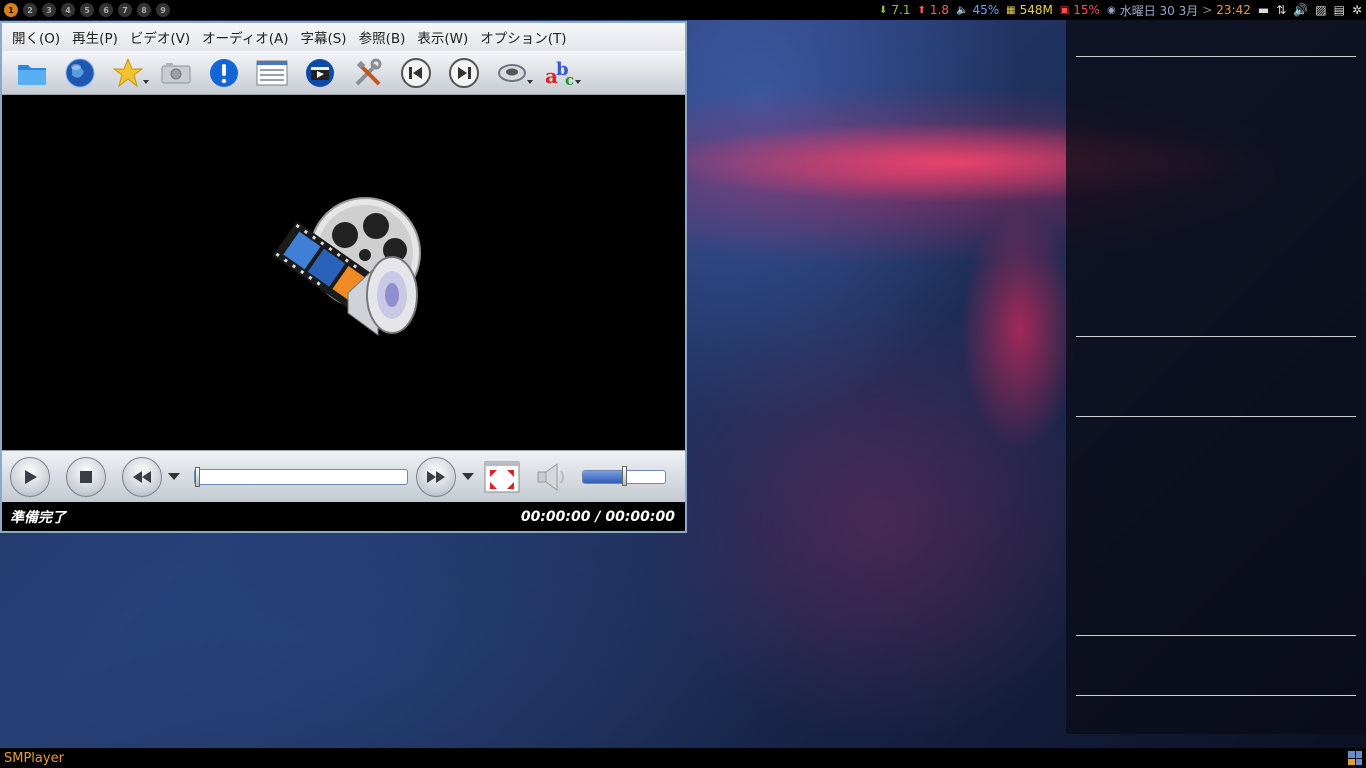 The height and width of the screenshot is (768, 1366). What do you see at coordinates (343, 516) in the screenshot?
I see `status-bar: 準備完了 00:00:00 / 00:00:00` at bounding box center [343, 516].